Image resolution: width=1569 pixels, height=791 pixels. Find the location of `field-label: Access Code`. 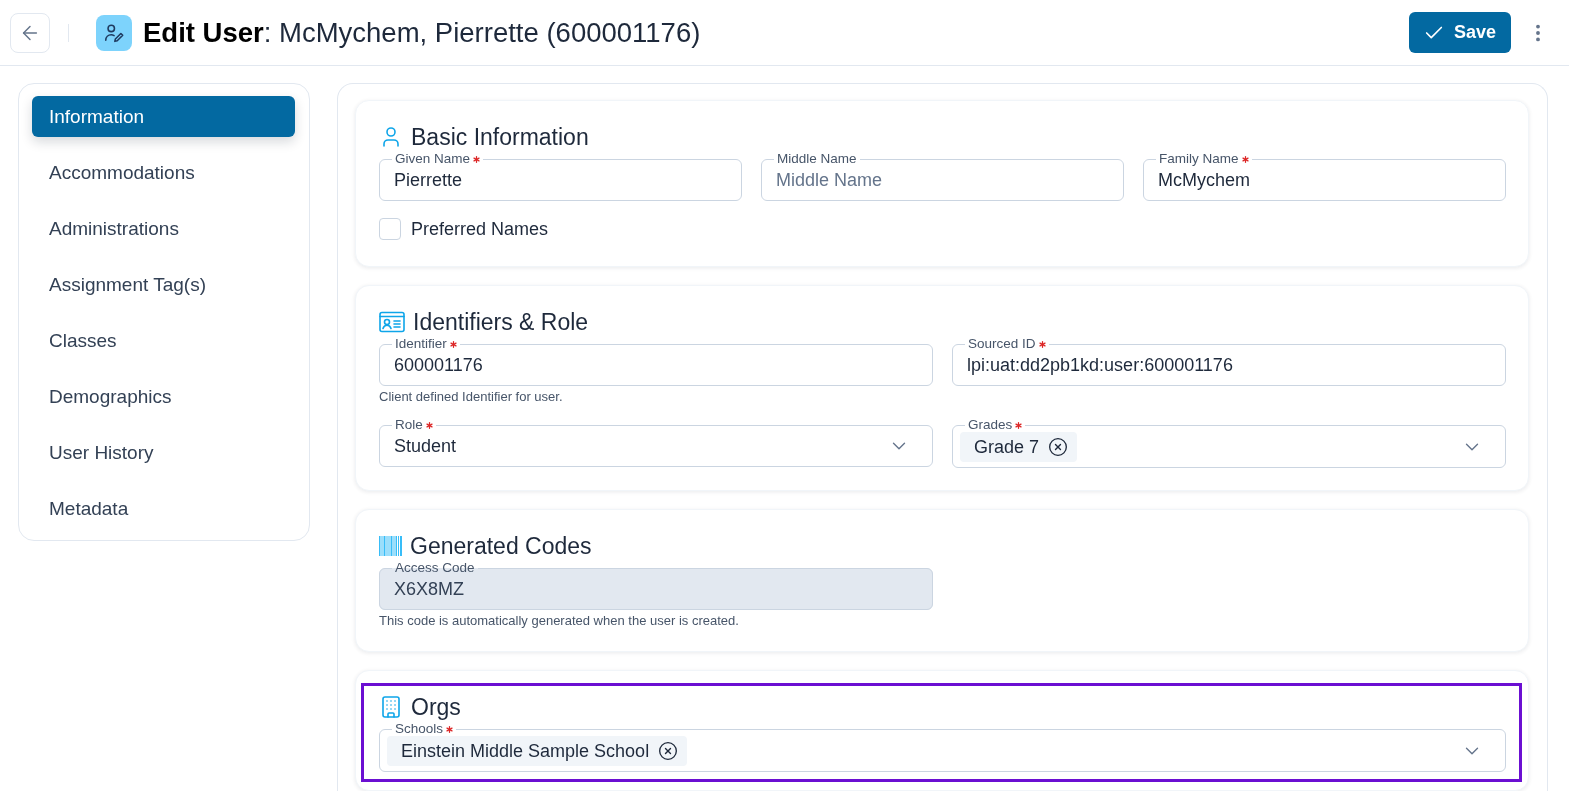

field-label: Access Code is located at coordinates (435, 568).